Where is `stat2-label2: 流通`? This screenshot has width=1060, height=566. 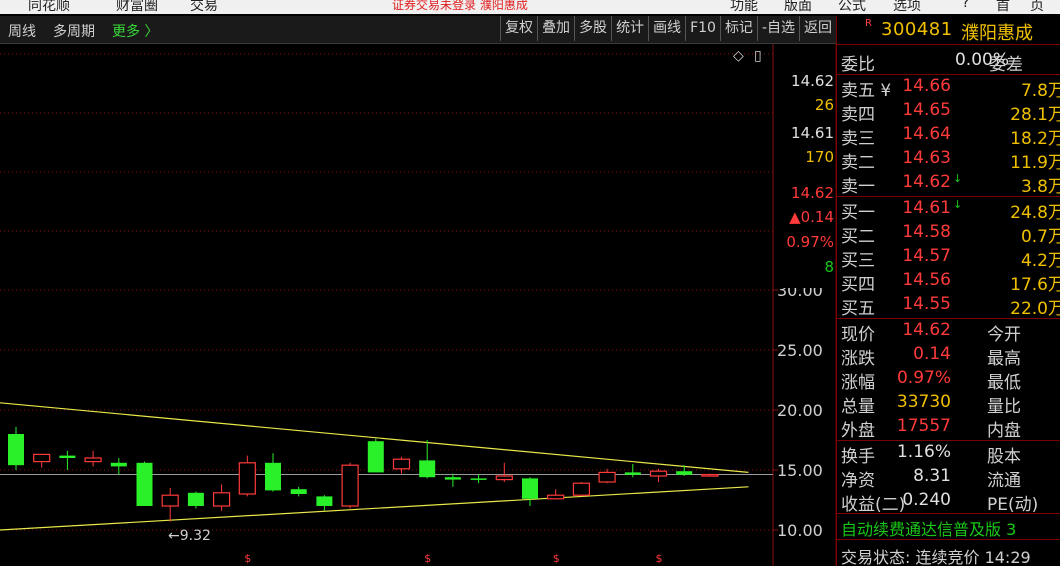
stat2-label2: 流通 is located at coordinates (1004, 481).